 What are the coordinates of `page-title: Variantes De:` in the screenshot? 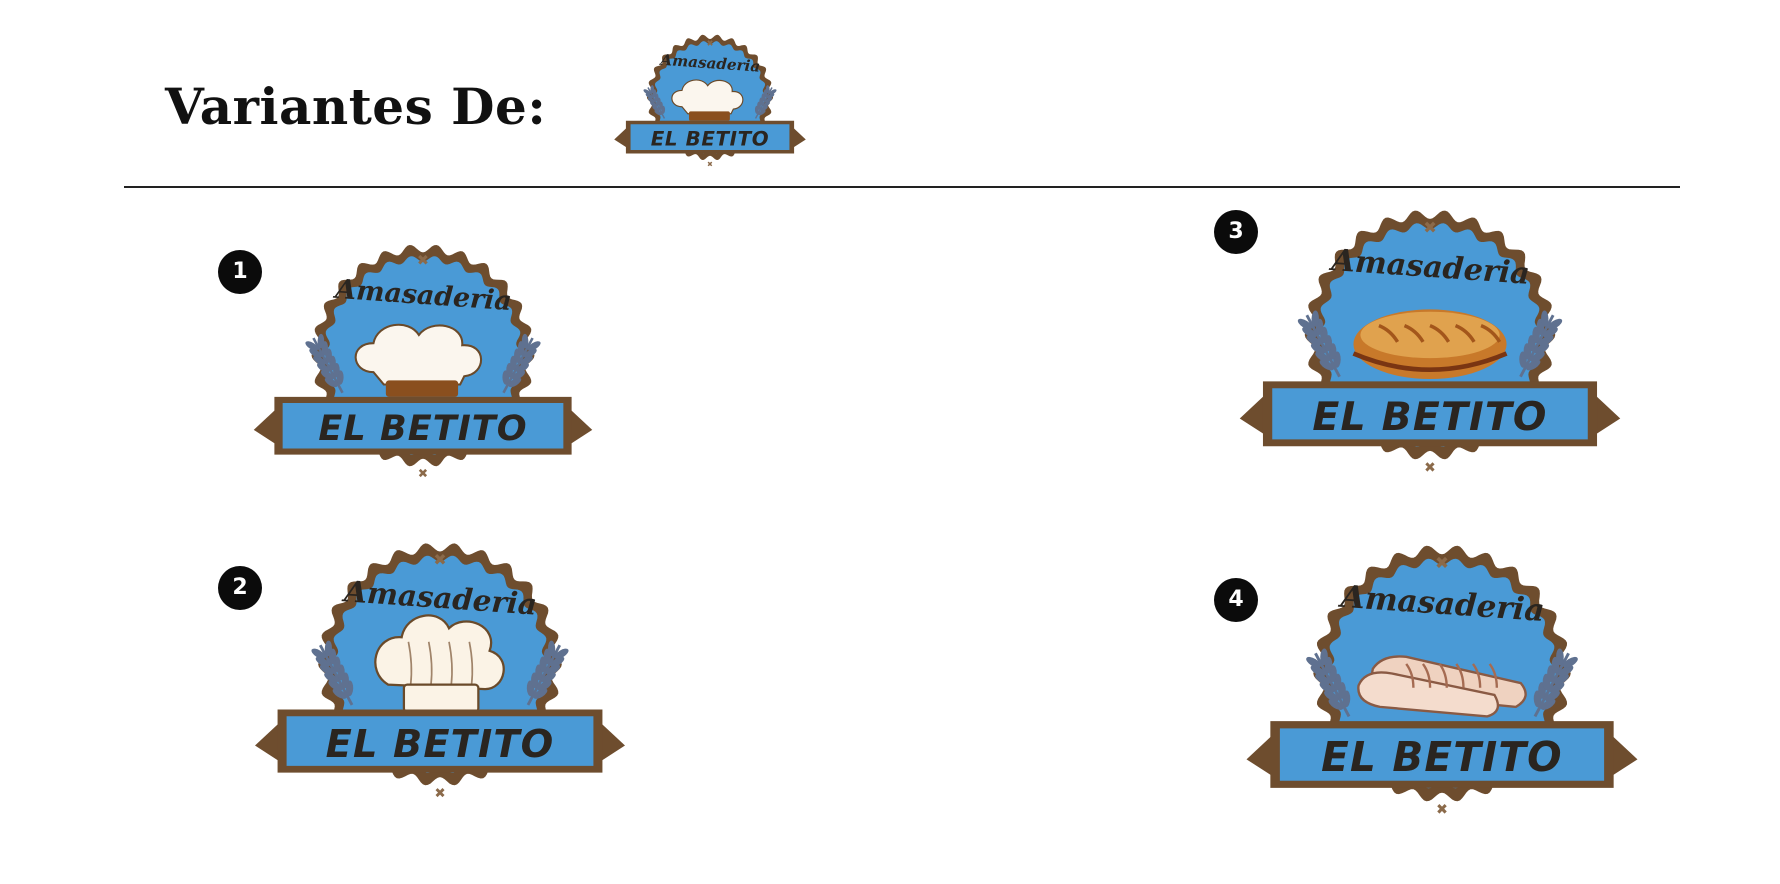 It's located at (356, 106).